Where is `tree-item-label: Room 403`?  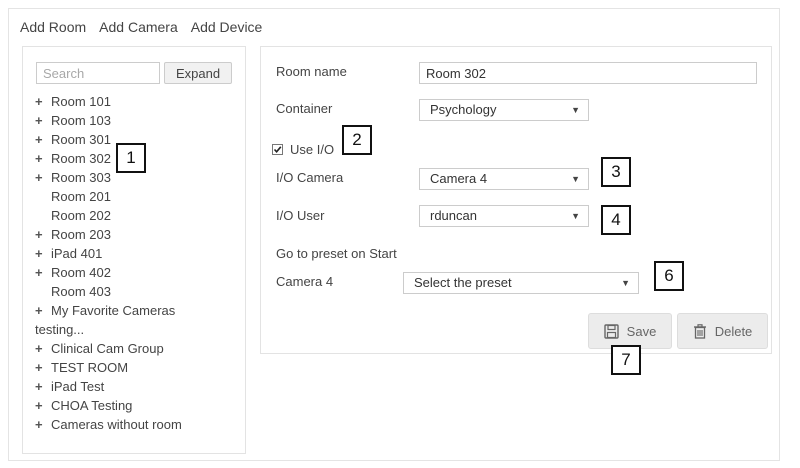 tree-item-label: Room 403 is located at coordinates (81, 291).